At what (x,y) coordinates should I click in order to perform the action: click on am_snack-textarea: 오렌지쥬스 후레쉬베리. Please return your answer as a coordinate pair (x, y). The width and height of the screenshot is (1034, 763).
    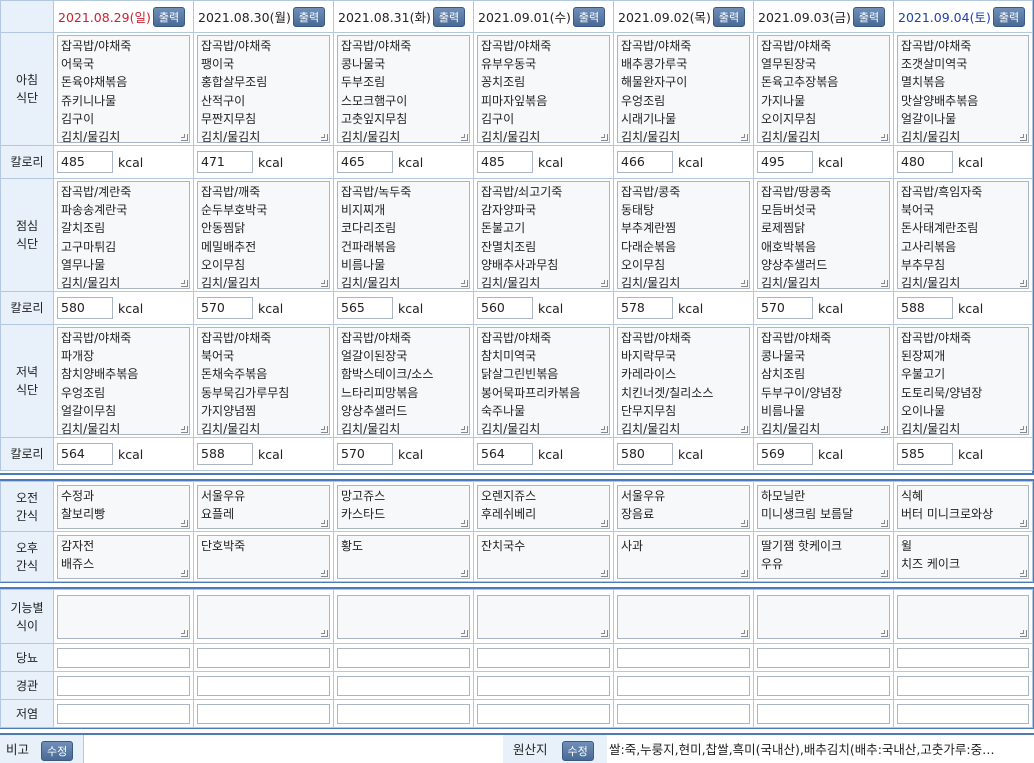
    Looking at the image, I should click on (543, 506).